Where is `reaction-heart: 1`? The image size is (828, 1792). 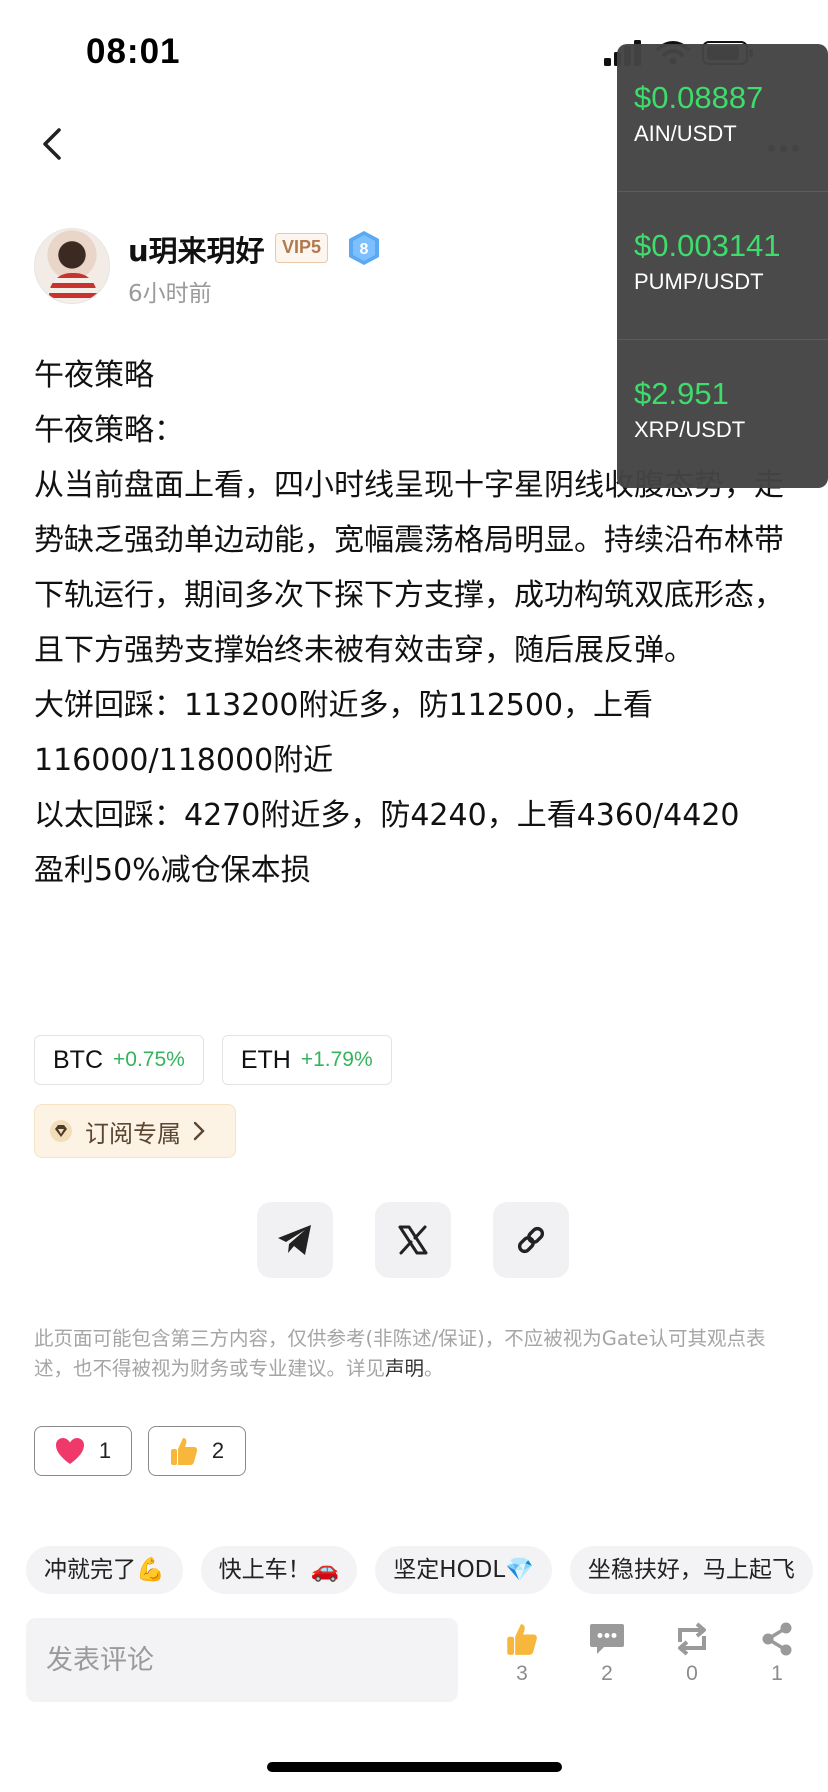
reaction-heart: 1 is located at coordinates (83, 1451).